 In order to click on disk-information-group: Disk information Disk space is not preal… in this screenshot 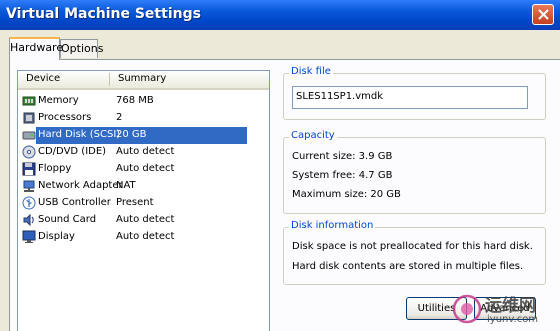, I will do `click(414, 252)`.